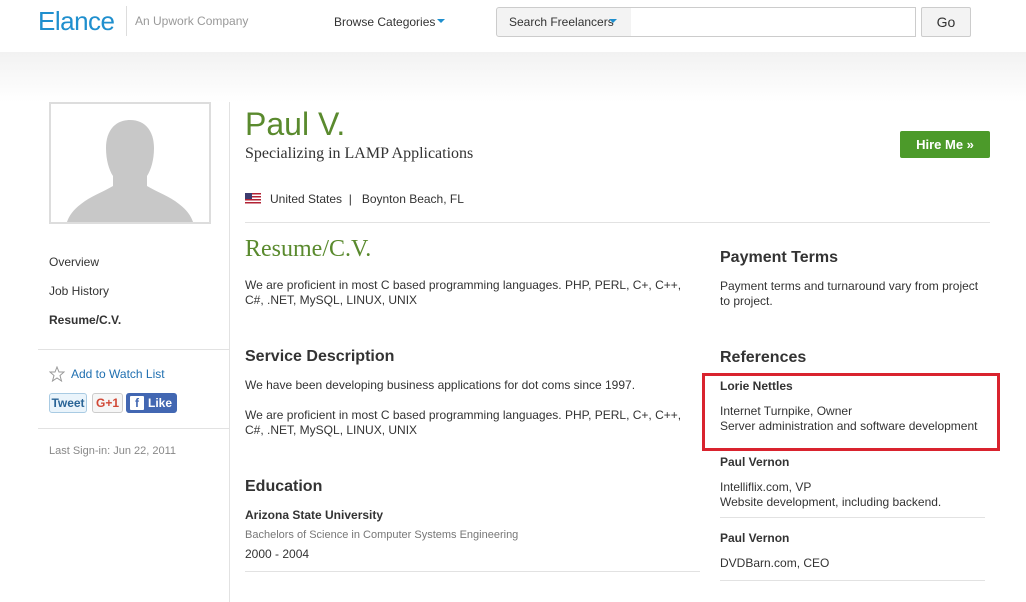 Image resolution: width=1026 pixels, height=602 pixels. I want to click on payment-terms-heading: Payment Terms, so click(779, 257).